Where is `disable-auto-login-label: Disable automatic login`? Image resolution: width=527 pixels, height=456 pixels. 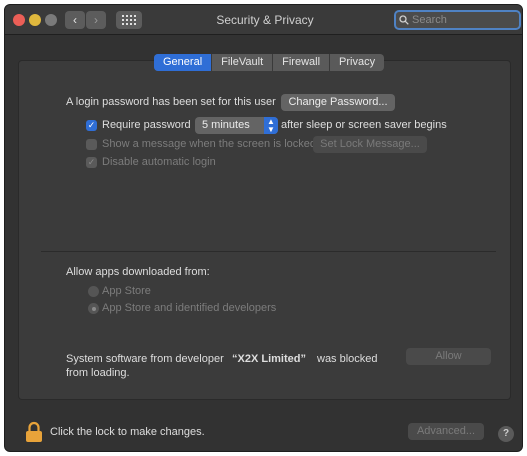
disable-auto-login-label: Disable automatic login is located at coordinates (159, 162).